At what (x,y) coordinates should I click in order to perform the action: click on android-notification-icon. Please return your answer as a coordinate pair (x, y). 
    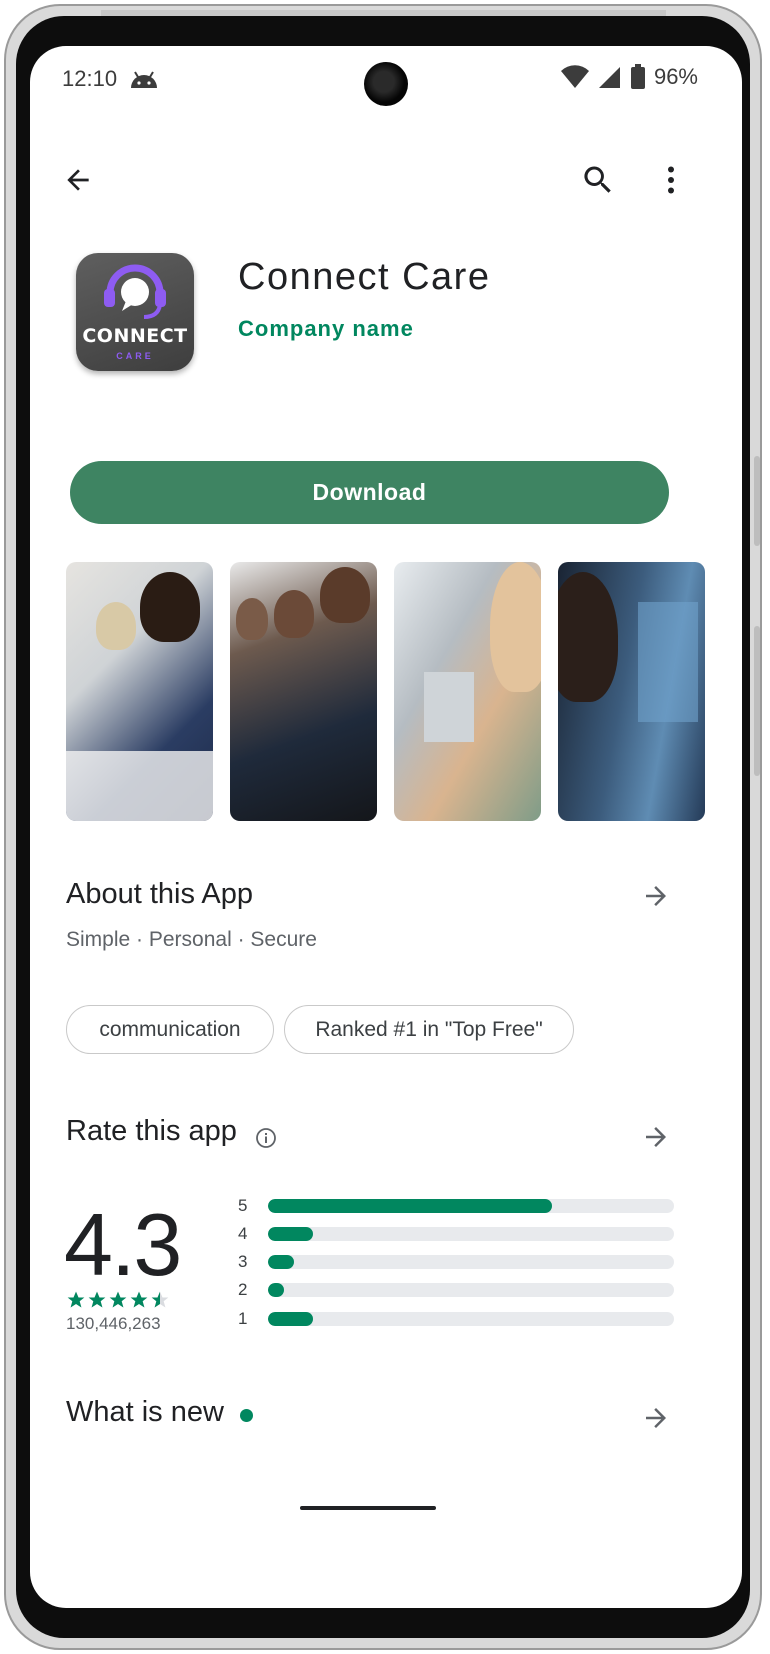
    Looking at the image, I should click on (144, 79).